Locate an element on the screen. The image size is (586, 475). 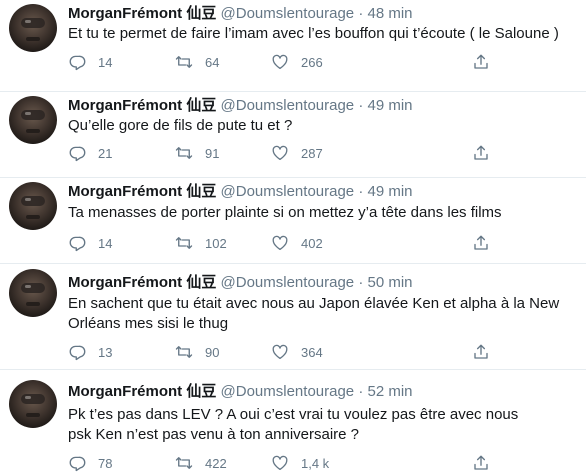
reply-button: 13 is located at coordinates (90, 352).